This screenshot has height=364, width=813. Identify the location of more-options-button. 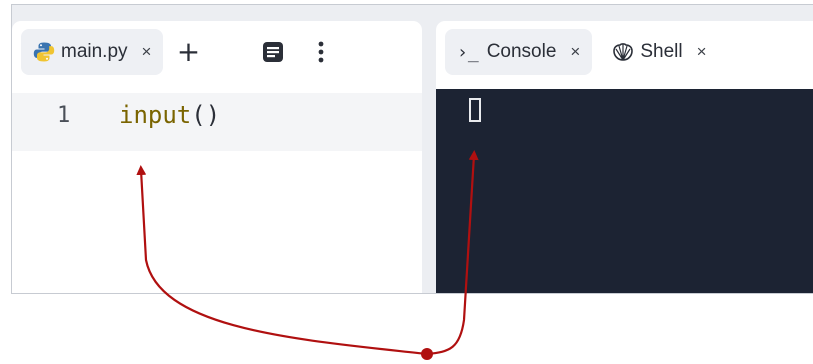
(321, 52).